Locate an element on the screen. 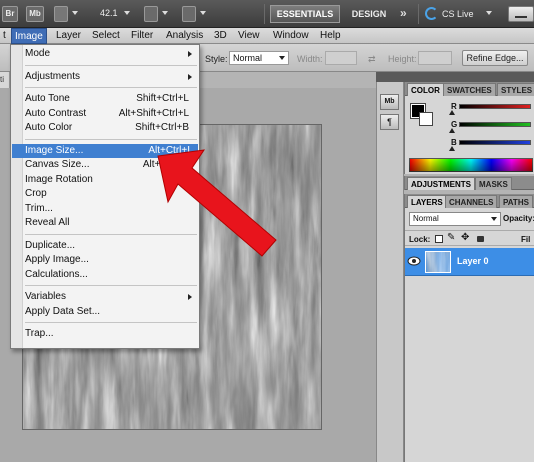 This screenshot has height=462, width=534. adjustments-panel-tabs: ADJUSTMENTS MASKS is located at coordinates (469, 183).